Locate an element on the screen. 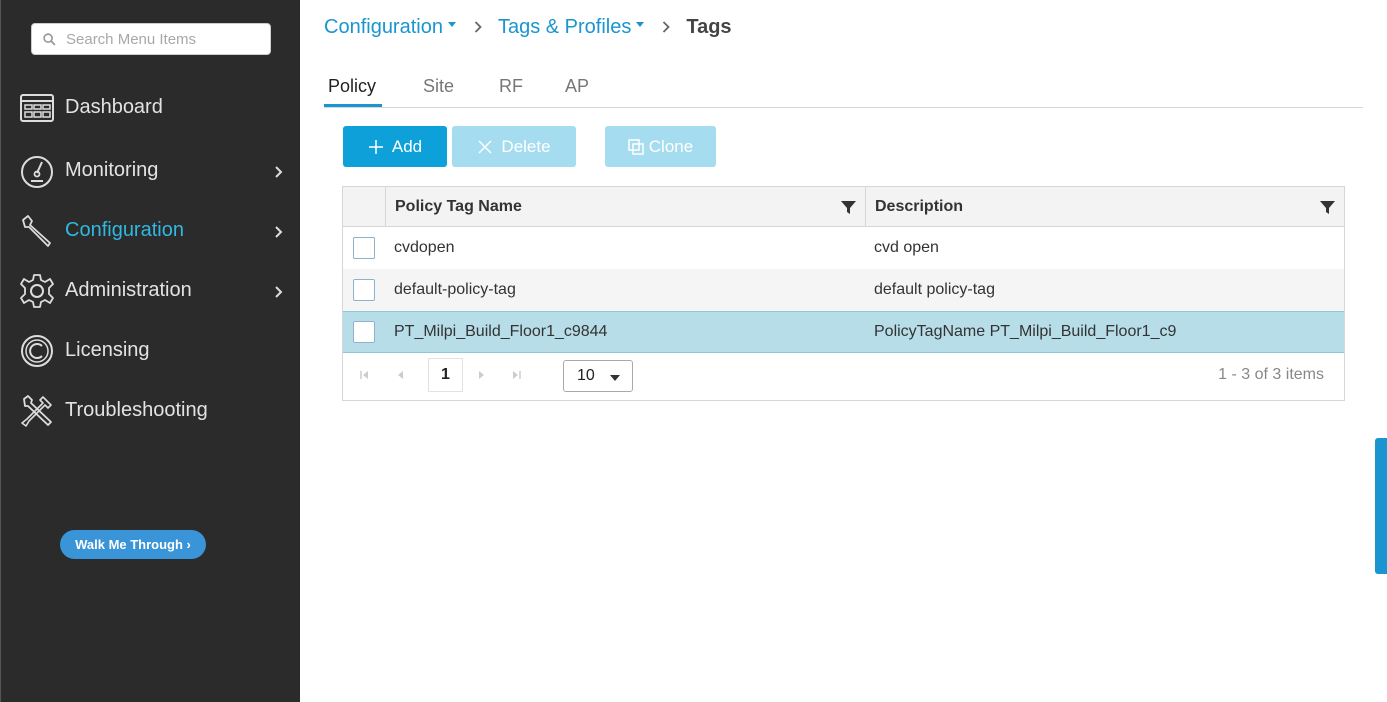  nav-item-monitoring: Monitoring is located at coordinates (151, 171).